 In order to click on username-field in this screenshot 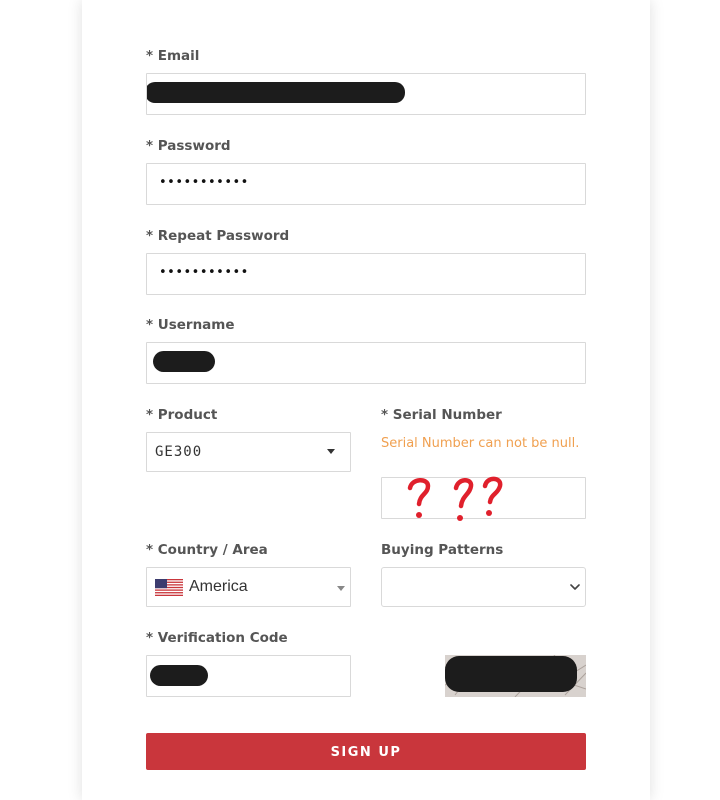, I will do `click(366, 363)`.